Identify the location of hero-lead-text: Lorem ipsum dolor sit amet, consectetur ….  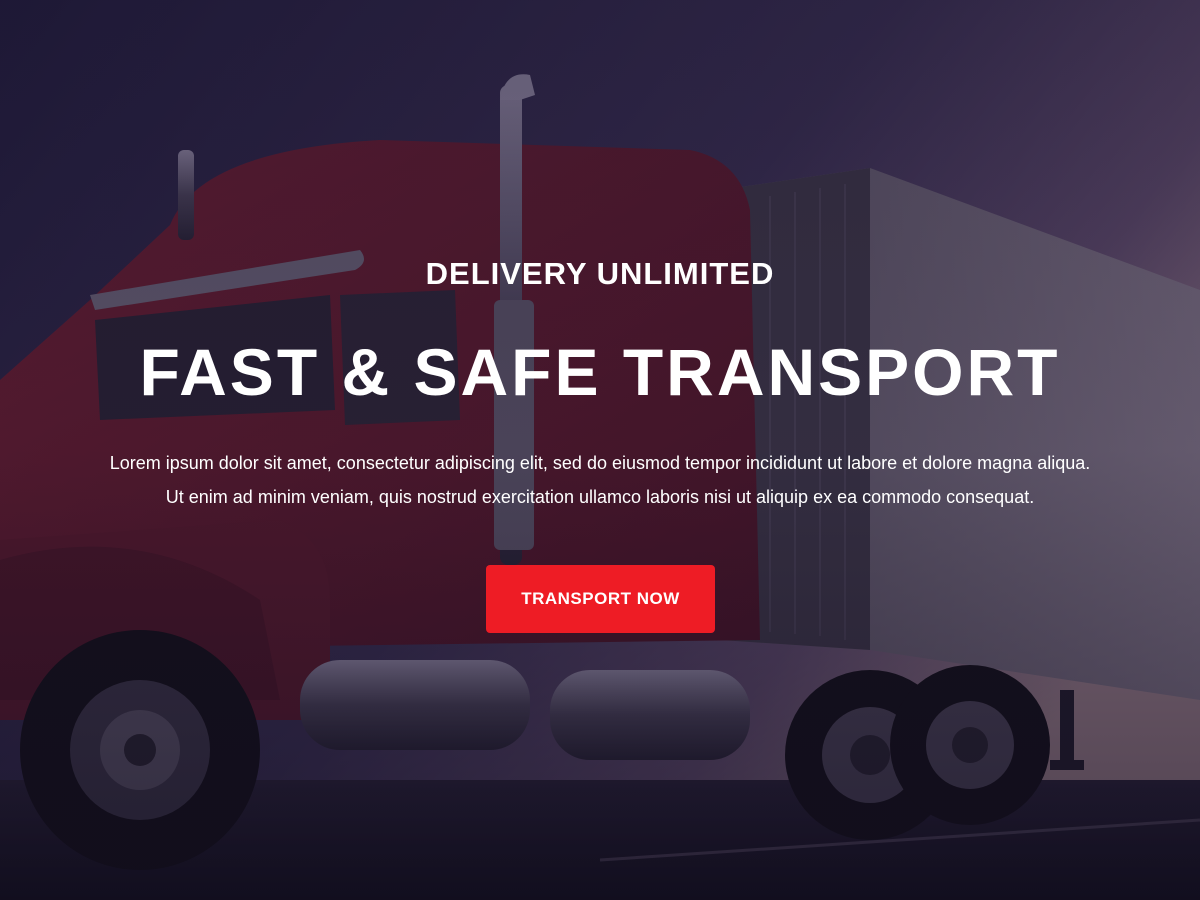
(600, 480).